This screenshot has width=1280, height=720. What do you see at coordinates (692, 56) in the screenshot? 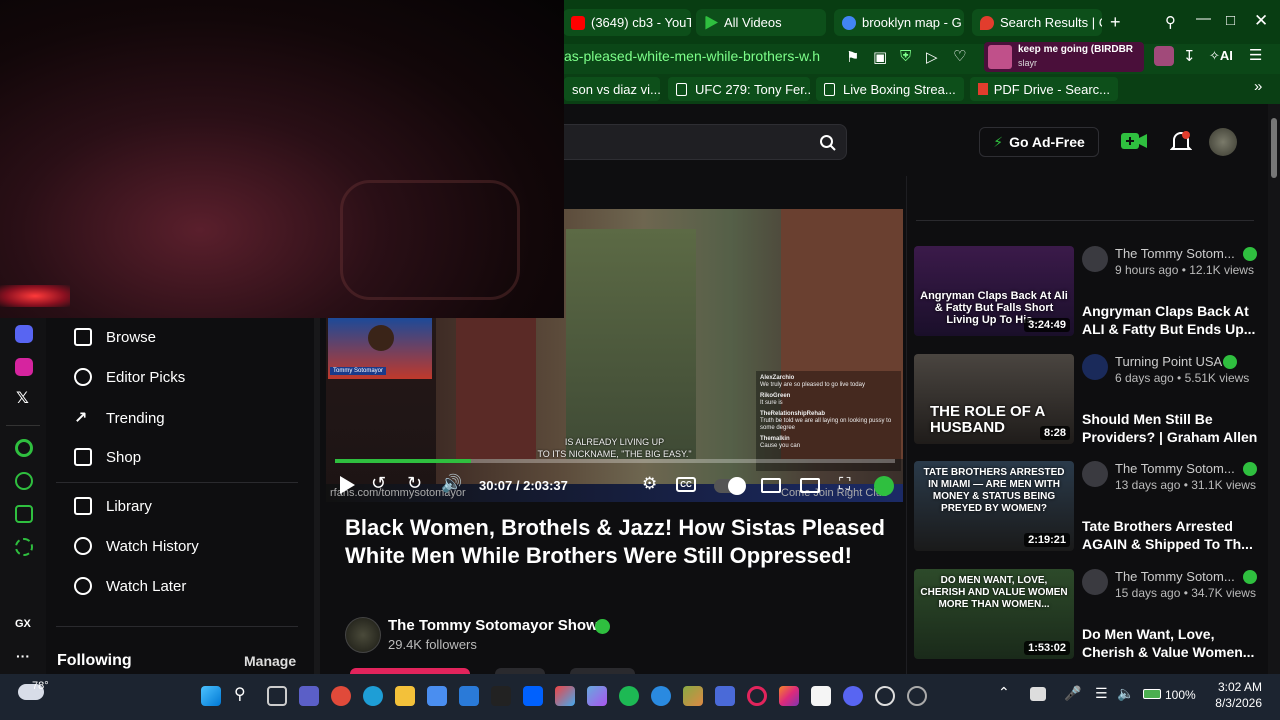
I see `url-text: as-pleased-white-men-while-brothers-w.h` at bounding box center [692, 56].